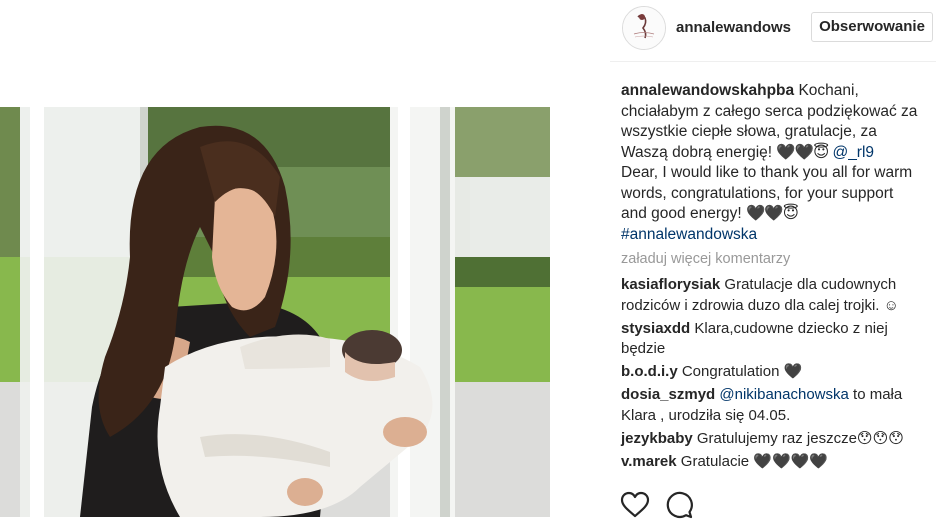  I want to click on comment-text: Congratulation 🖤, so click(740, 371).